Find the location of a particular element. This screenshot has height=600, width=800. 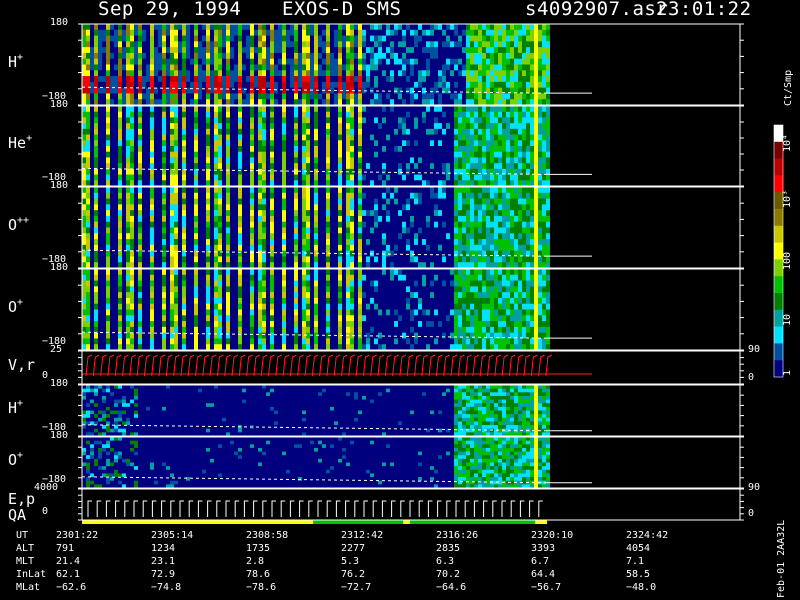

species-charge: ++ is located at coordinates (23, 220).